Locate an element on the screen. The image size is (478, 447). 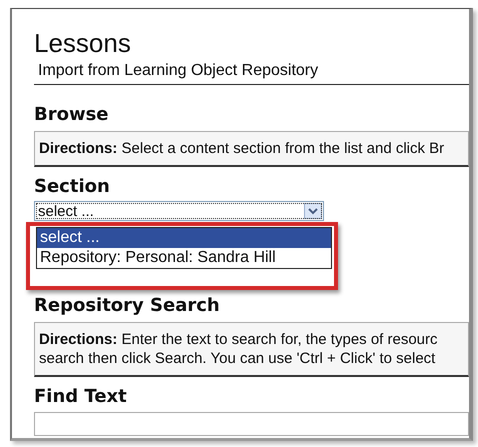
page-title: Lessons is located at coordinates (83, 43).